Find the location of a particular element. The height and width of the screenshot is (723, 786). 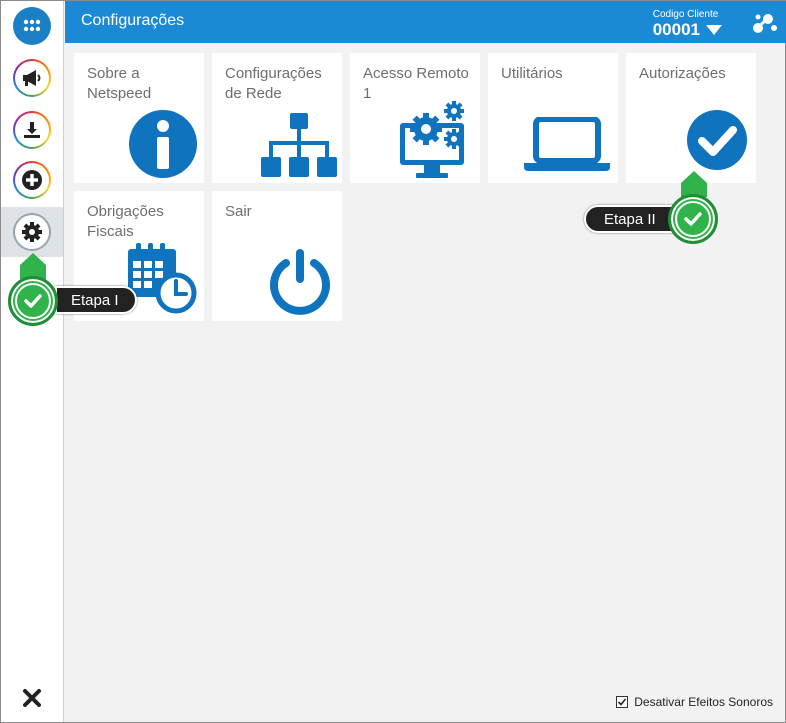

close-icon is located at coordinates (32, 698).